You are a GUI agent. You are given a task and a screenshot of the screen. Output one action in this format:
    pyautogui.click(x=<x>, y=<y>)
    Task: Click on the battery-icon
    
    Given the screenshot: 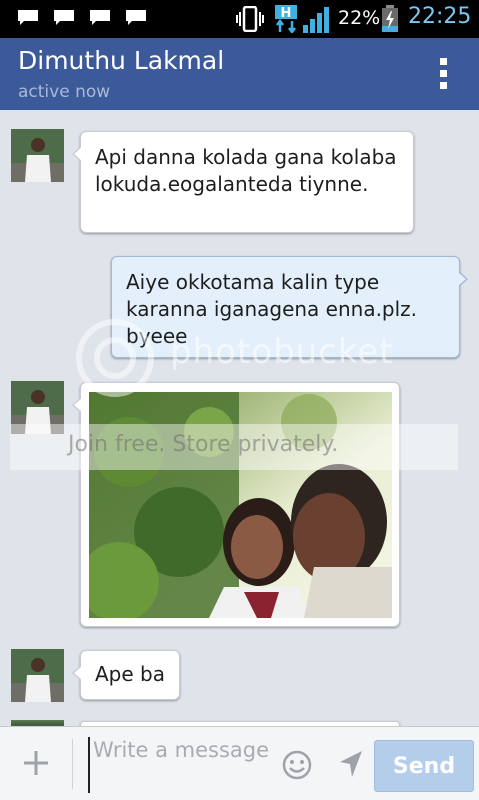 What is the action you would take?
    pyautogui.click(x=390, y=21)
    